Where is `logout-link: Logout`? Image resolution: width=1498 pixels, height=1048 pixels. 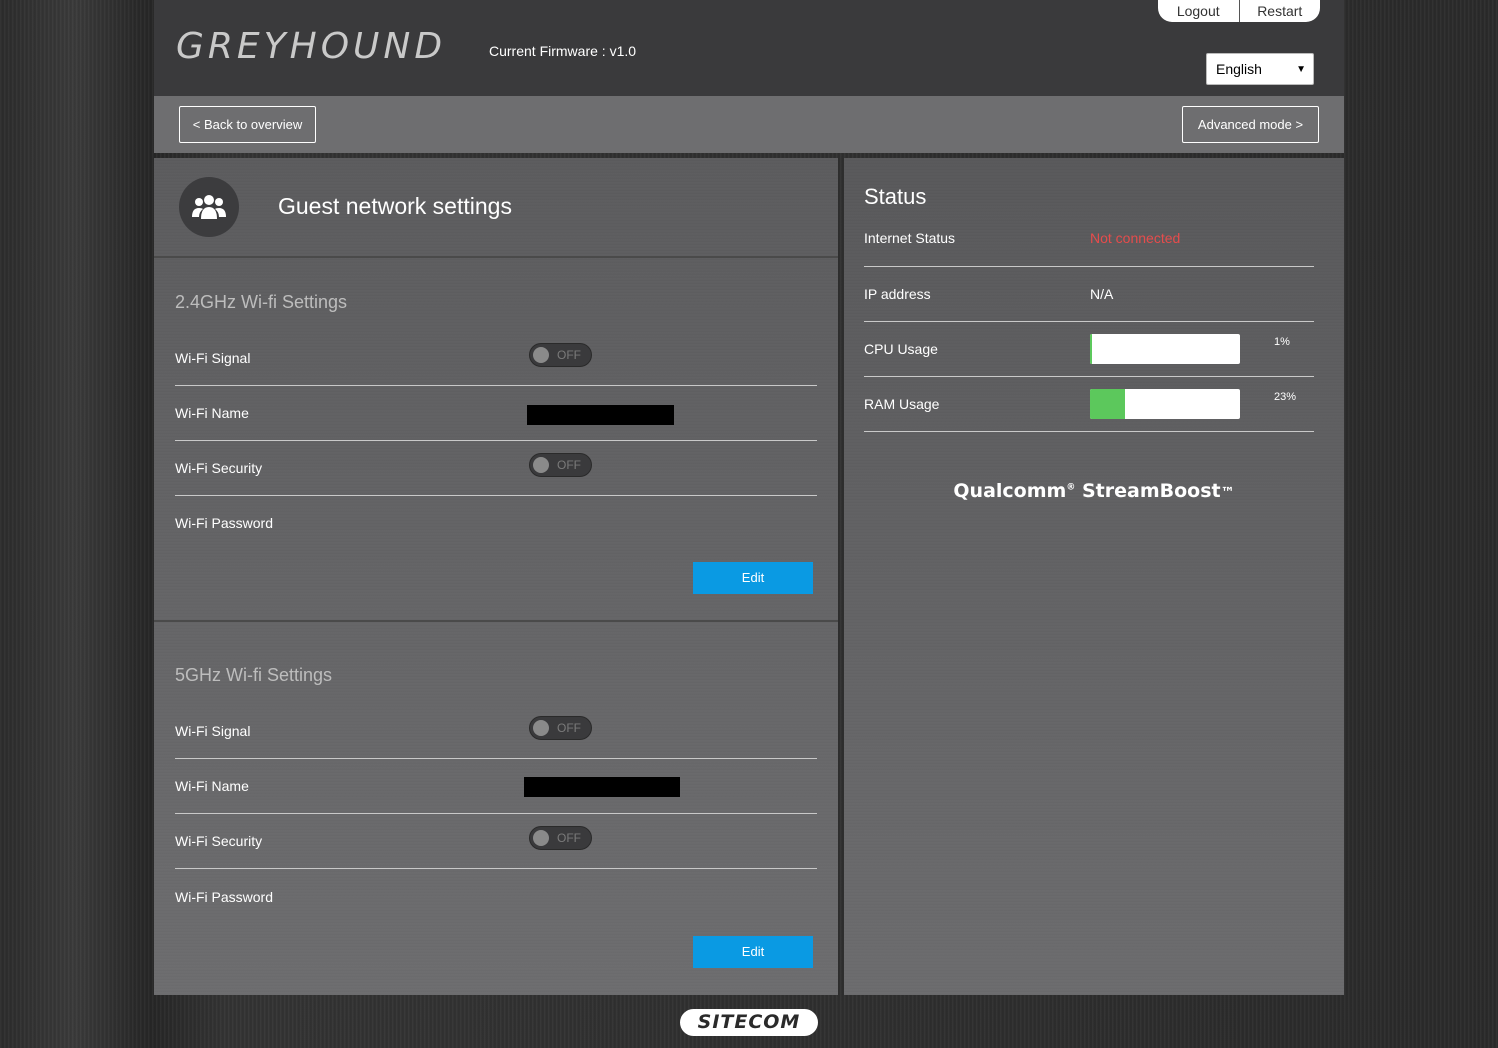 logout-link: Logout is located at coordinates (1199, 11).